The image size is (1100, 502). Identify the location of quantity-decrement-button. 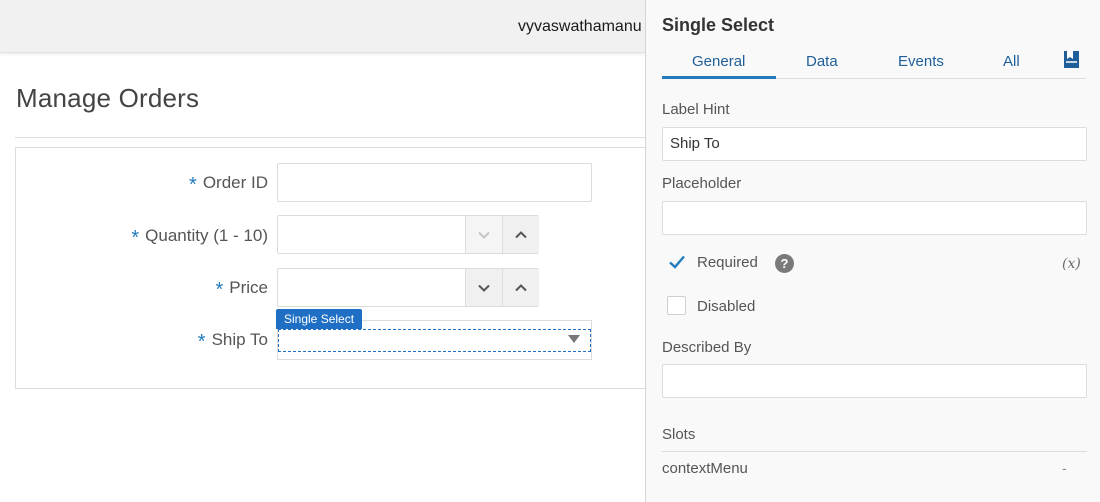
(483, 234).